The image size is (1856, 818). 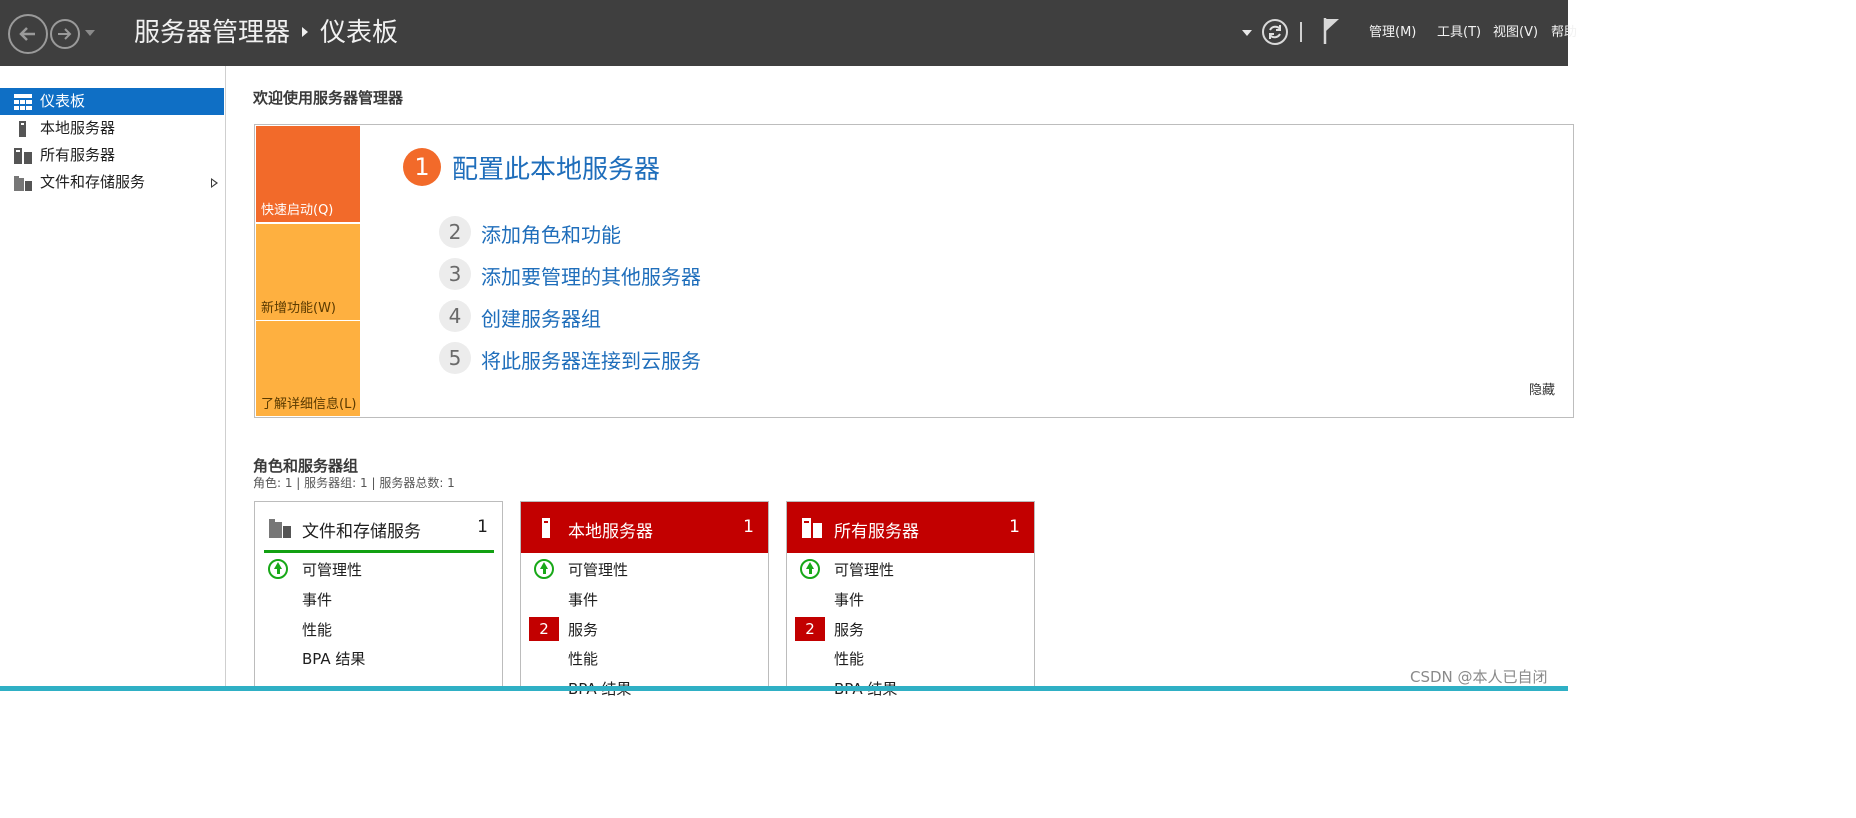 What do you see at coordinates (212, 33) in the screenshot?
I see `breadcrumb-root: 服务器管理器` at bounding box center [212, 33].